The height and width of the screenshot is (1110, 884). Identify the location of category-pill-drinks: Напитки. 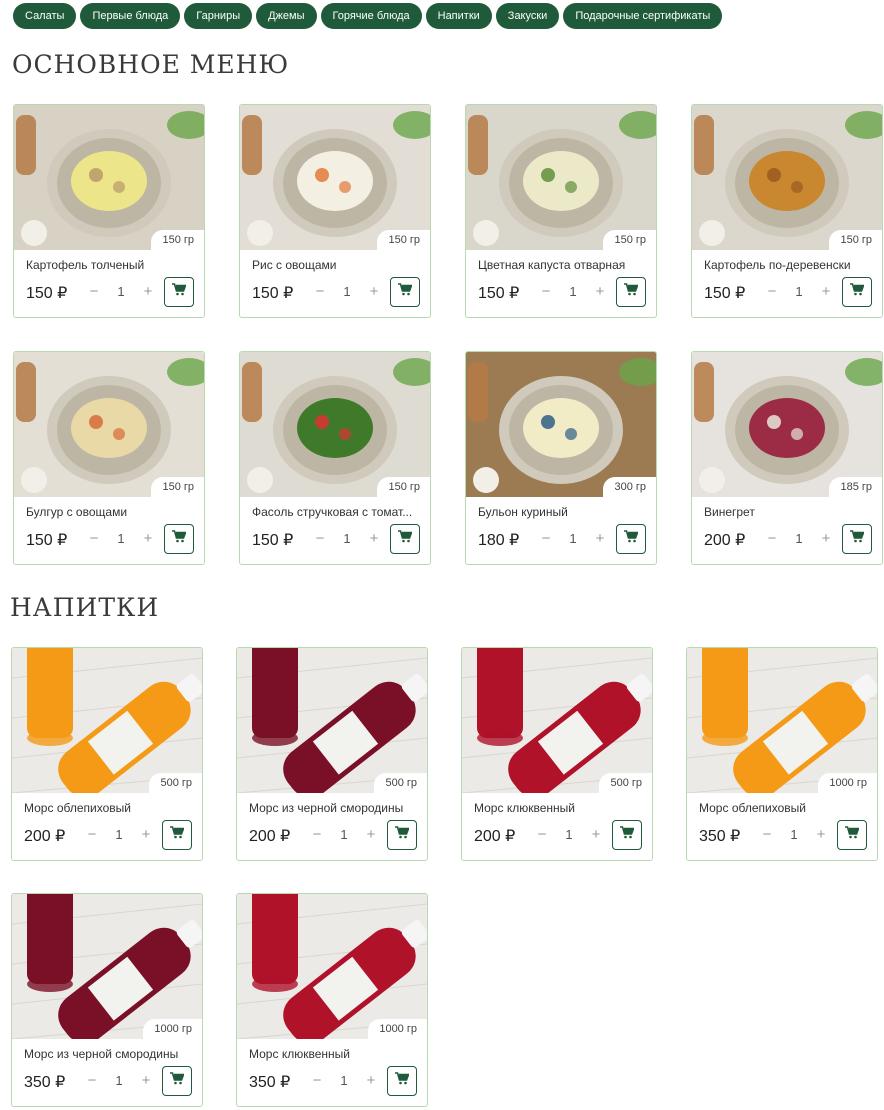
(458, 16).